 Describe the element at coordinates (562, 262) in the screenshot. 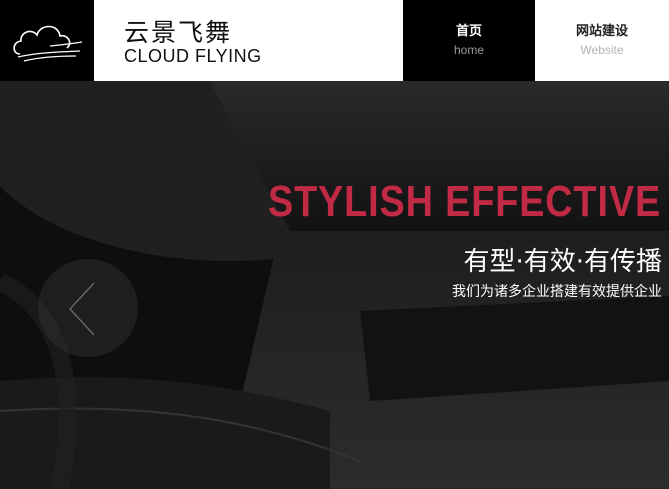

I see `banner-slogan: 有型·有效·有传播` at that location.